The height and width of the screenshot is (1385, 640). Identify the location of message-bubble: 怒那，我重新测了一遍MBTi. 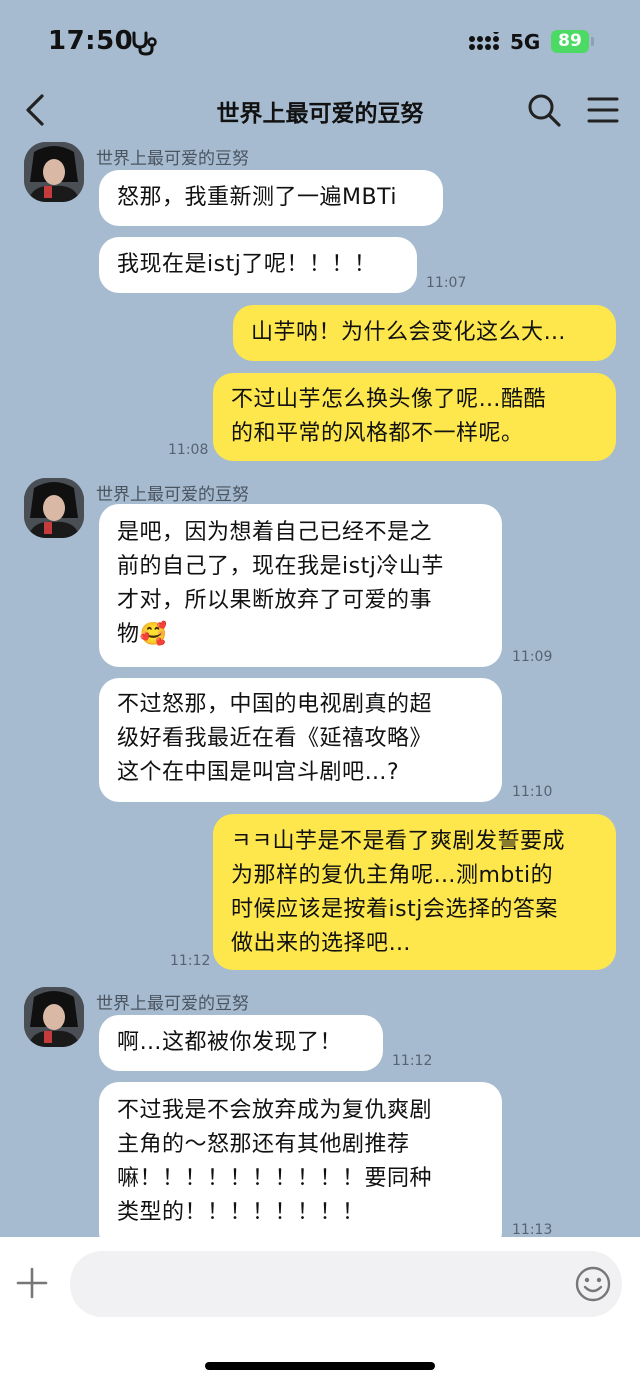
(271, 198).